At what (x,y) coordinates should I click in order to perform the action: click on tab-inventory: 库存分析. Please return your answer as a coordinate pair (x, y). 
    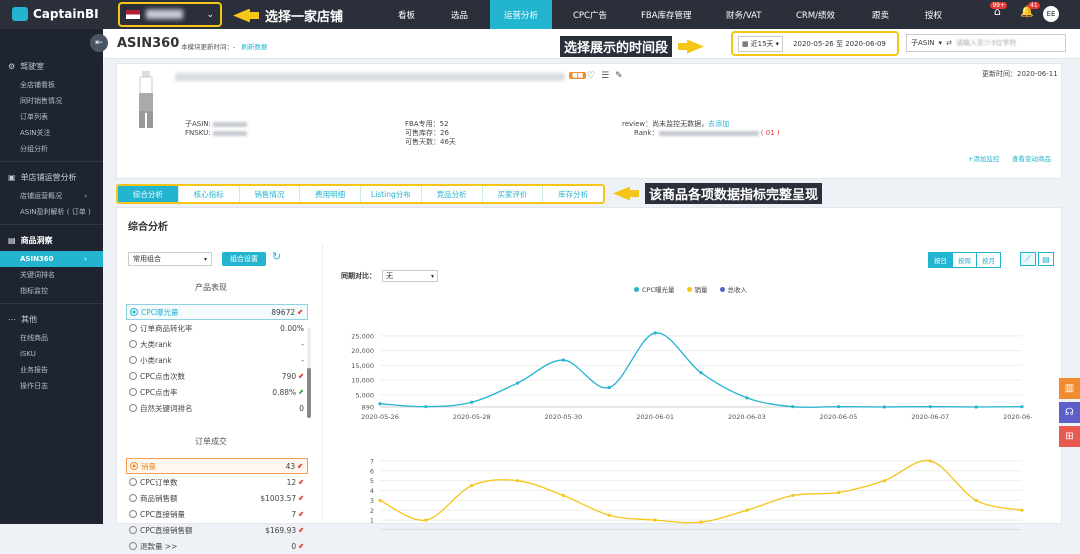
    Looking at the image, I should click on (573, 194).